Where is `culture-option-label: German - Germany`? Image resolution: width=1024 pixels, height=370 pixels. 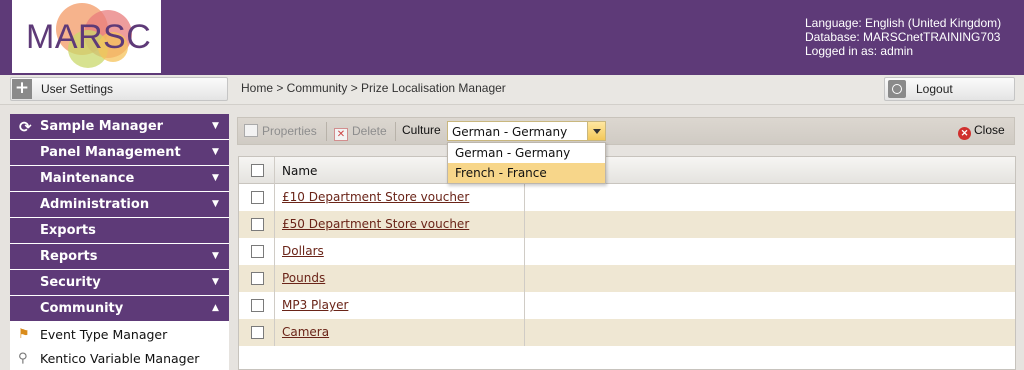 culture-option-label: German - Germany is located at coordinates (513, 153).